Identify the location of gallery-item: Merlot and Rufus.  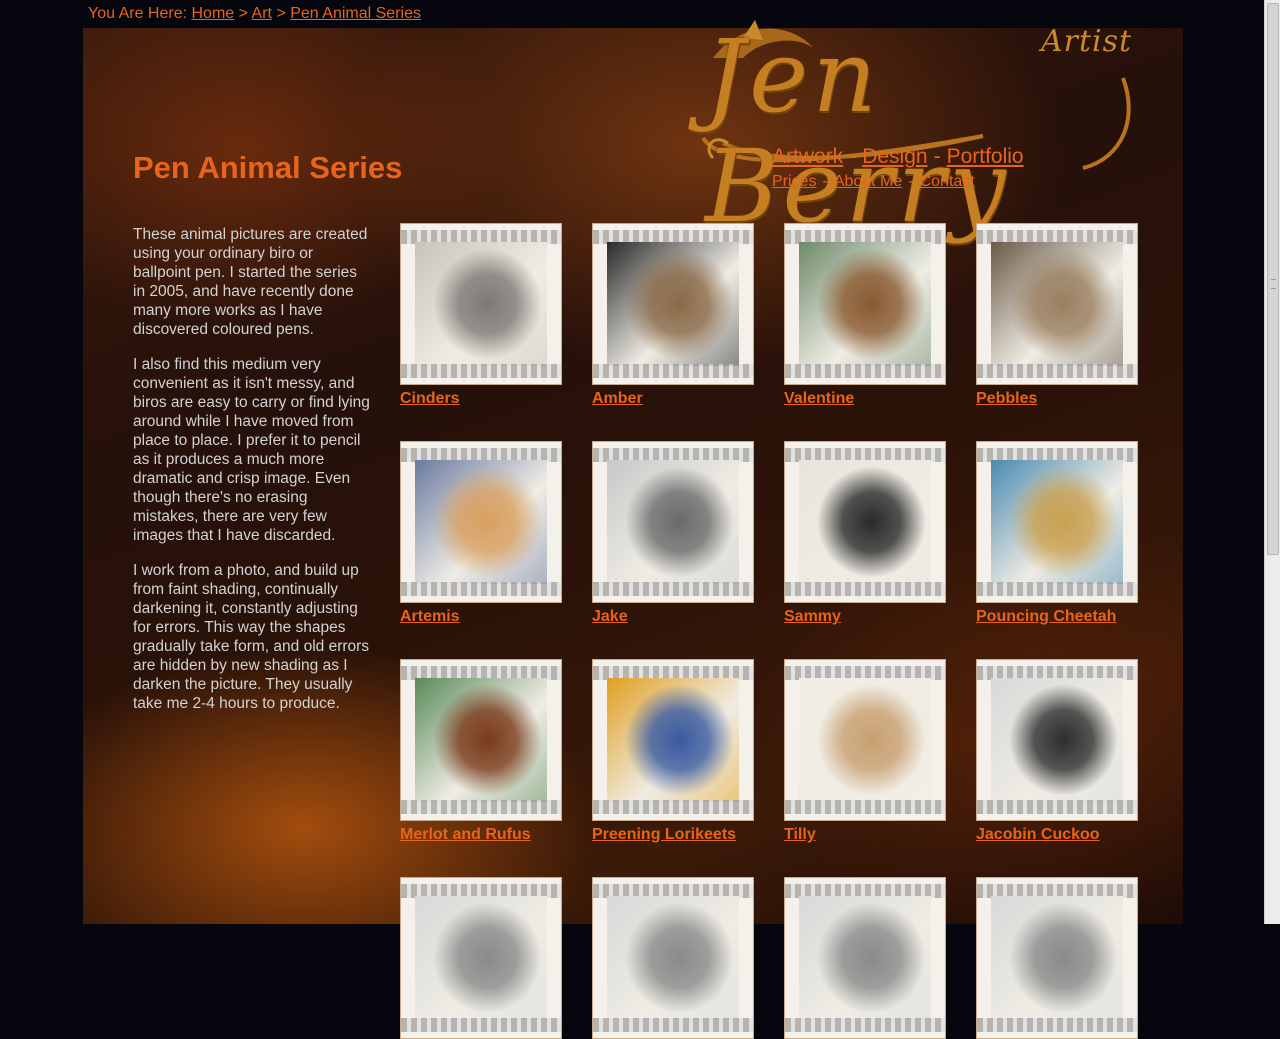
(485, 751).